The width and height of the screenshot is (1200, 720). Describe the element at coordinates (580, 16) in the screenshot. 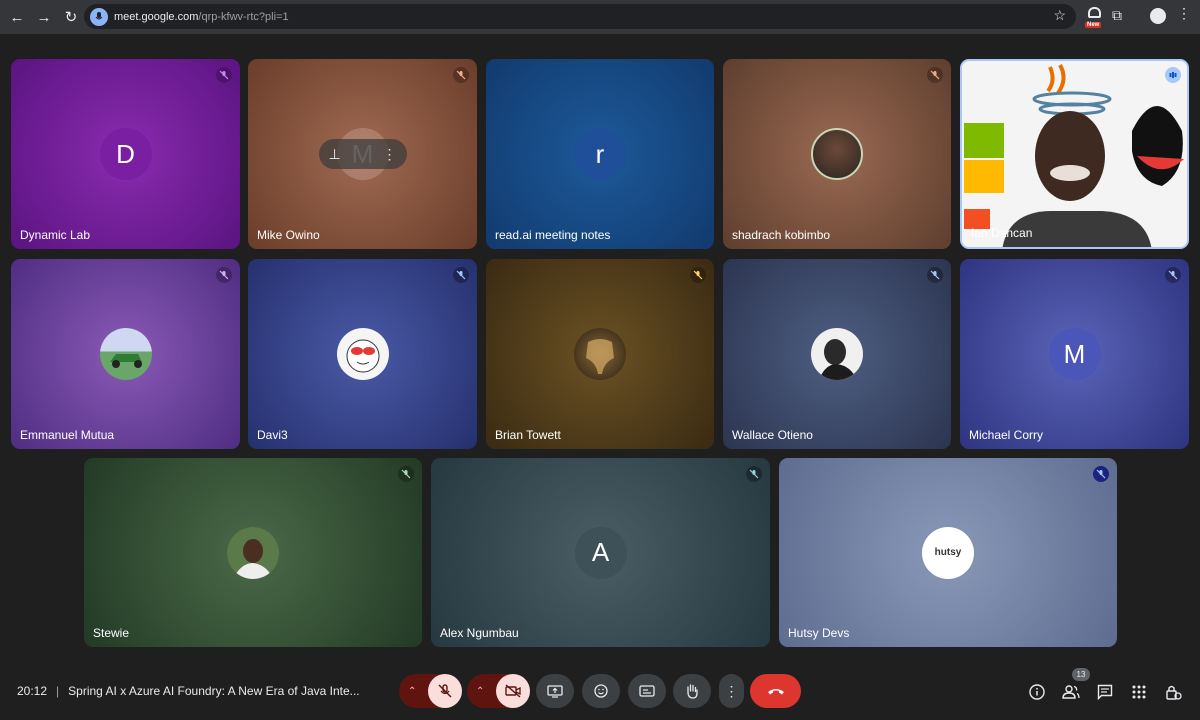

I see `address-bar: meet.google.com/qrp-kfwv-rtc?pli=1 ☆` at that location.